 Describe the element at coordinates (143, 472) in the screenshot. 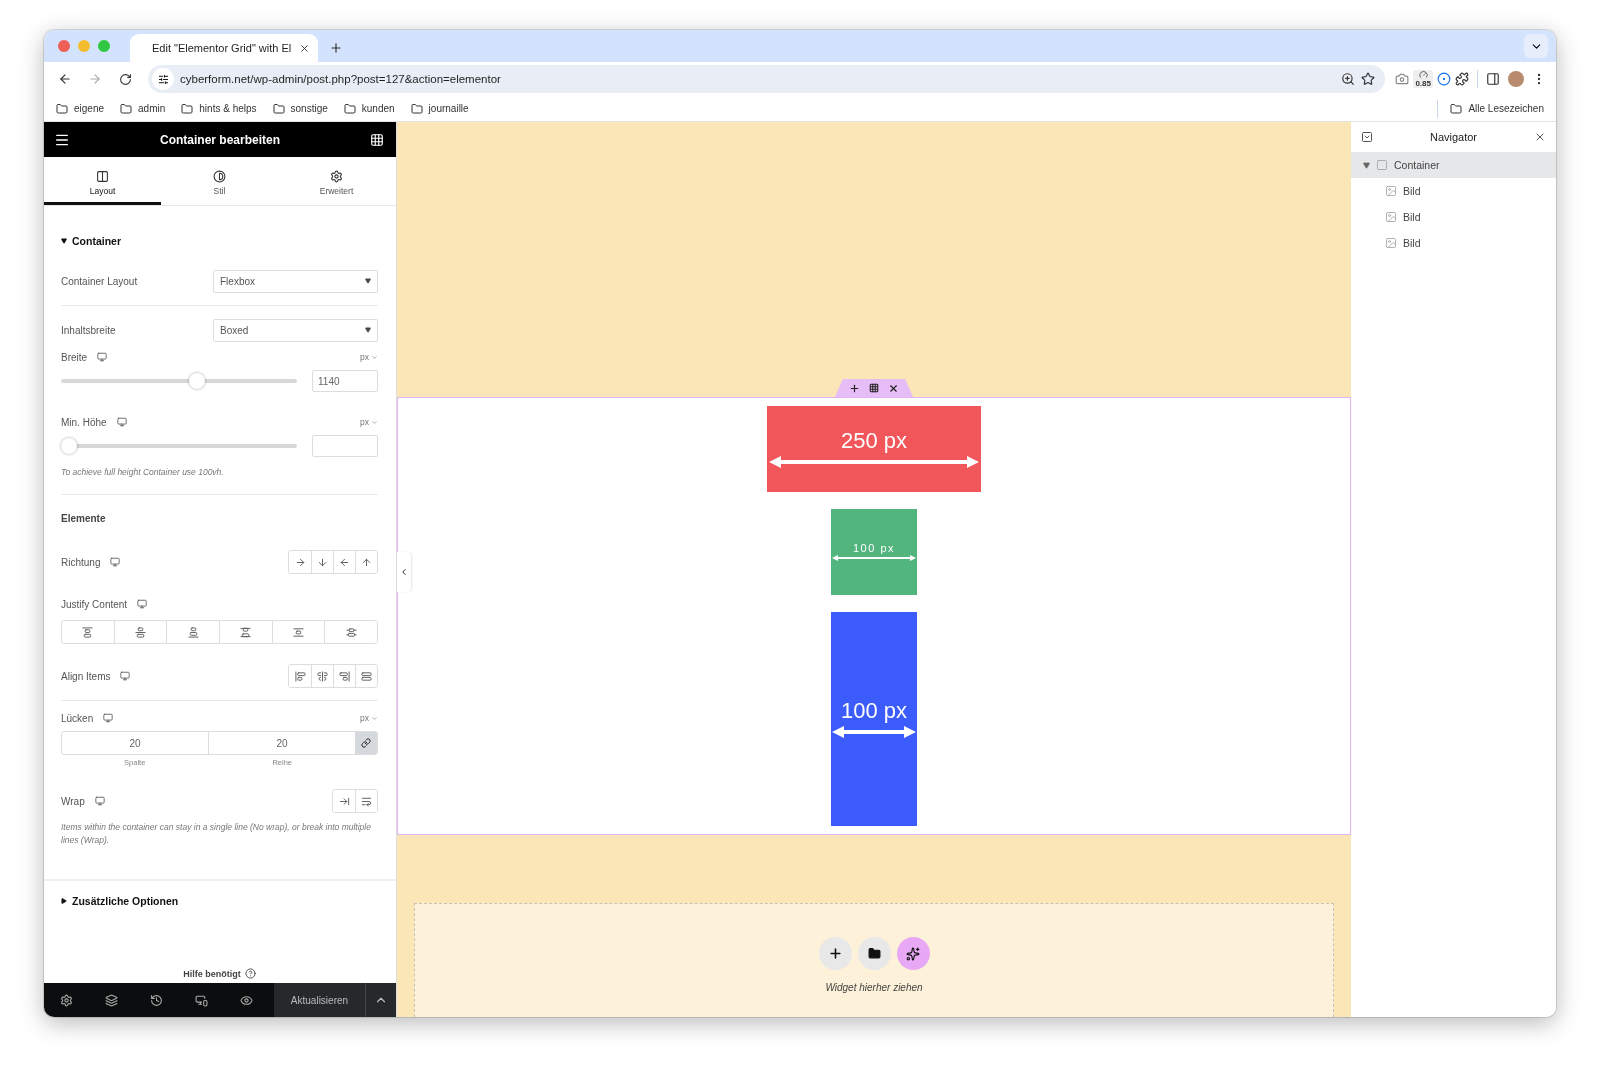

I see `help-text: To achieve full height Container use 100vh.` at that location.